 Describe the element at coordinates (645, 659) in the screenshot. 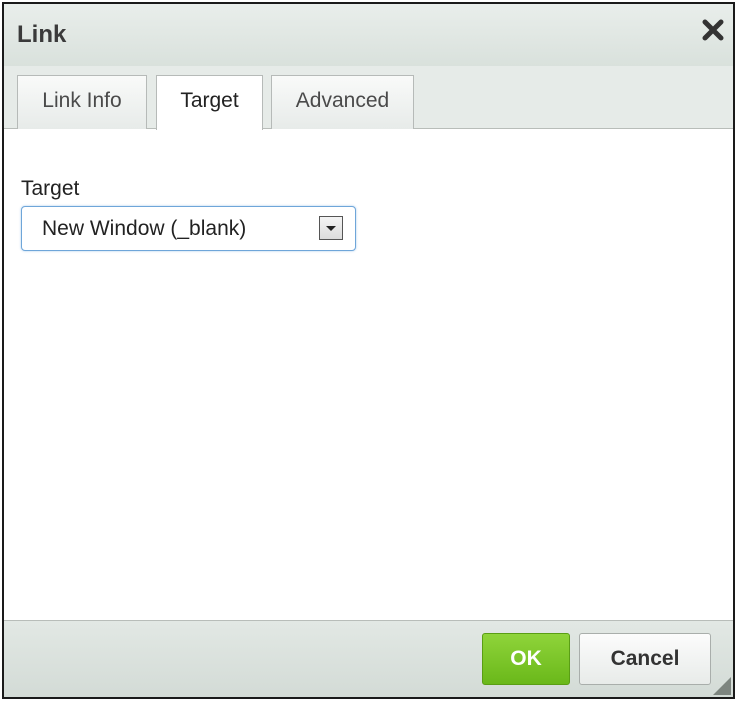

I see `cancel-button: Cancel` at that location.